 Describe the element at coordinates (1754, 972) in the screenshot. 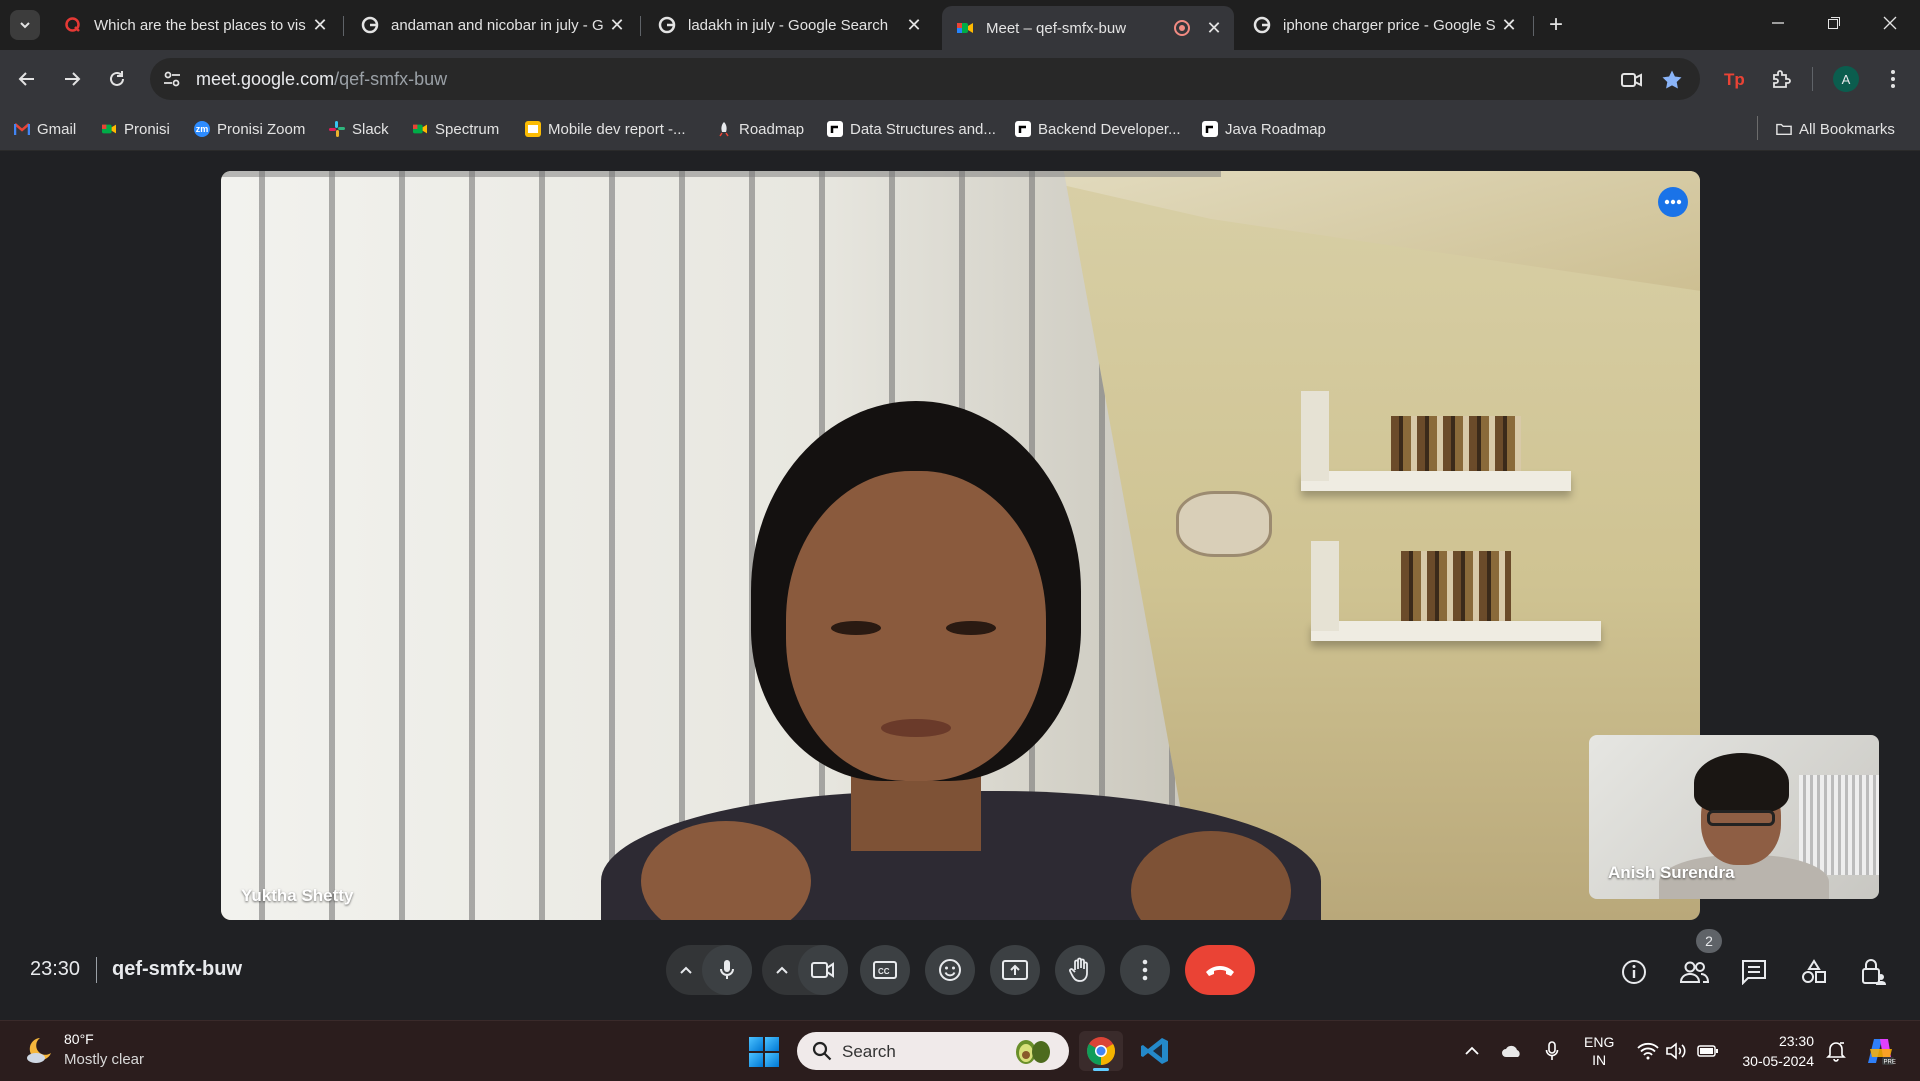

I see `chat-button` at that location.